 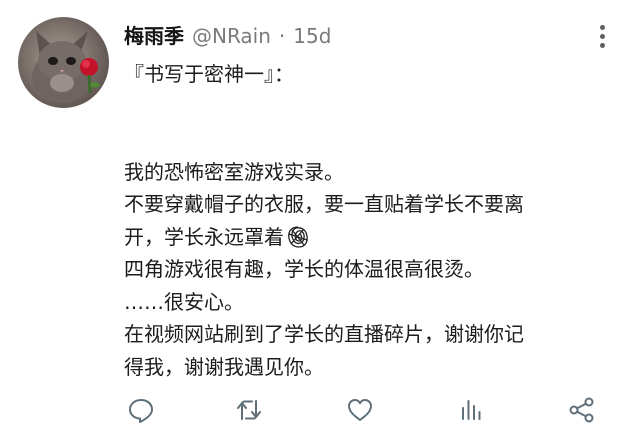 I want to click on tweet-actions, so click(x=320, y=410).